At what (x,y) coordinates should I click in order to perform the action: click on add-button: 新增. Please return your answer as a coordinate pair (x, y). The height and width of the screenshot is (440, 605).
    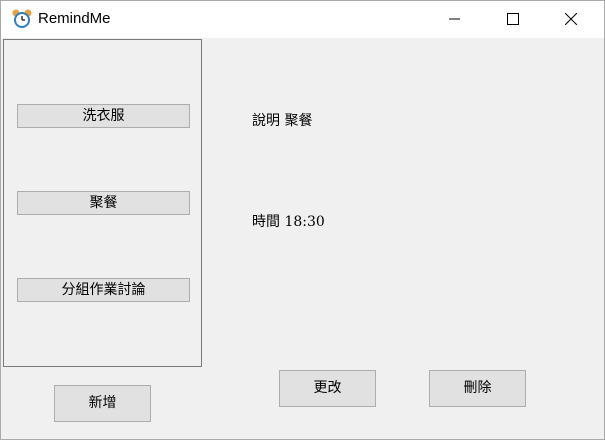
    Looking at the image, I should click on (102, 403).